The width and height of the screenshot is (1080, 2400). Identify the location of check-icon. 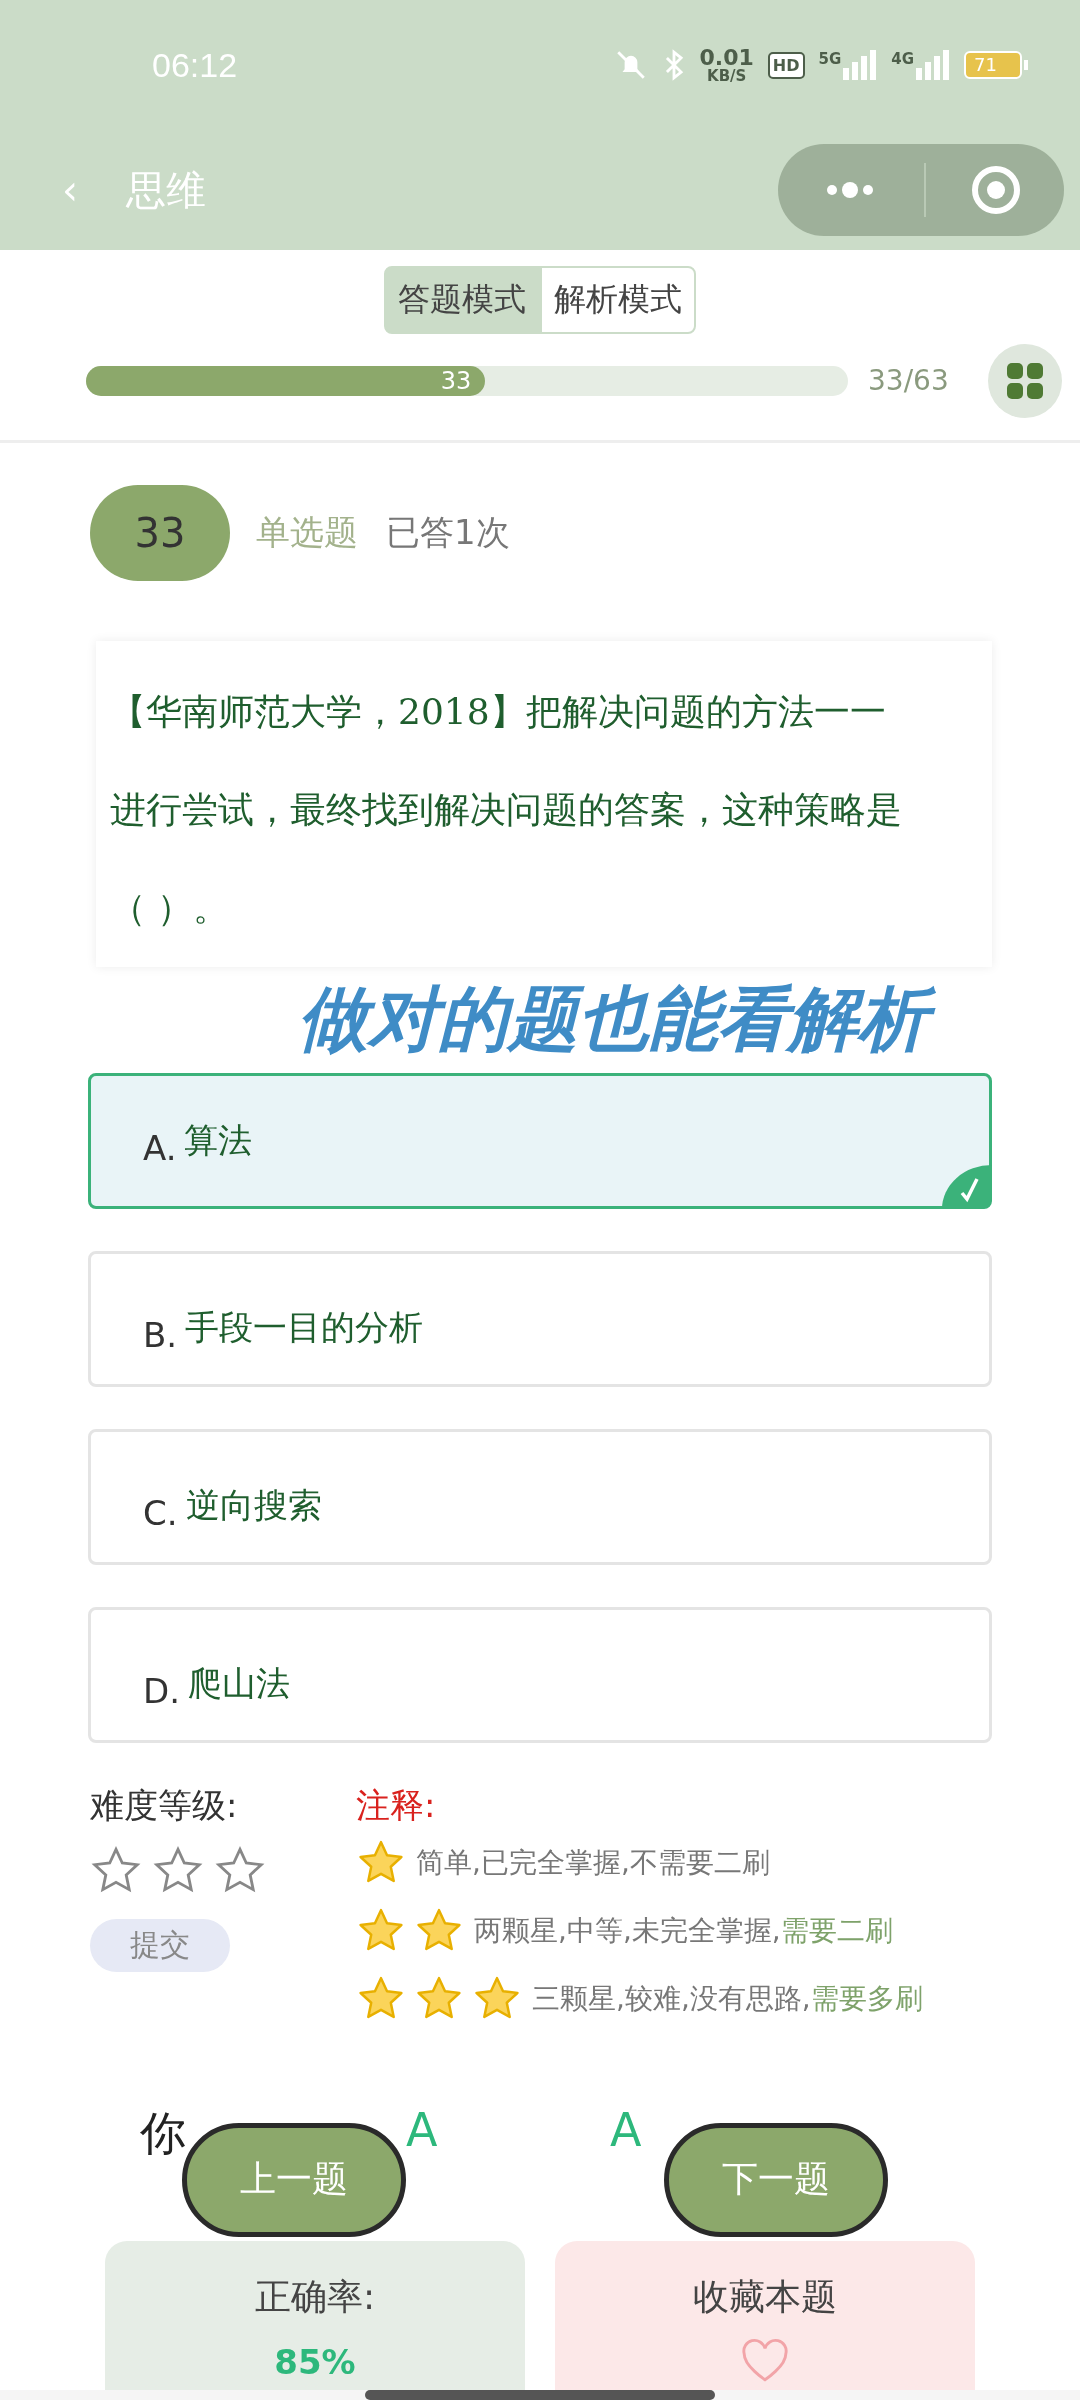
(967, 1186).